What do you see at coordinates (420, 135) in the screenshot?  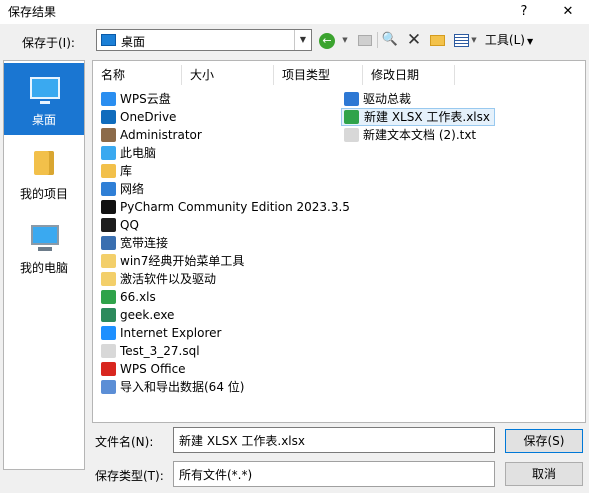 I see `file-name: 新建文本文档 (2).txt` at bounding box center [420, 135].